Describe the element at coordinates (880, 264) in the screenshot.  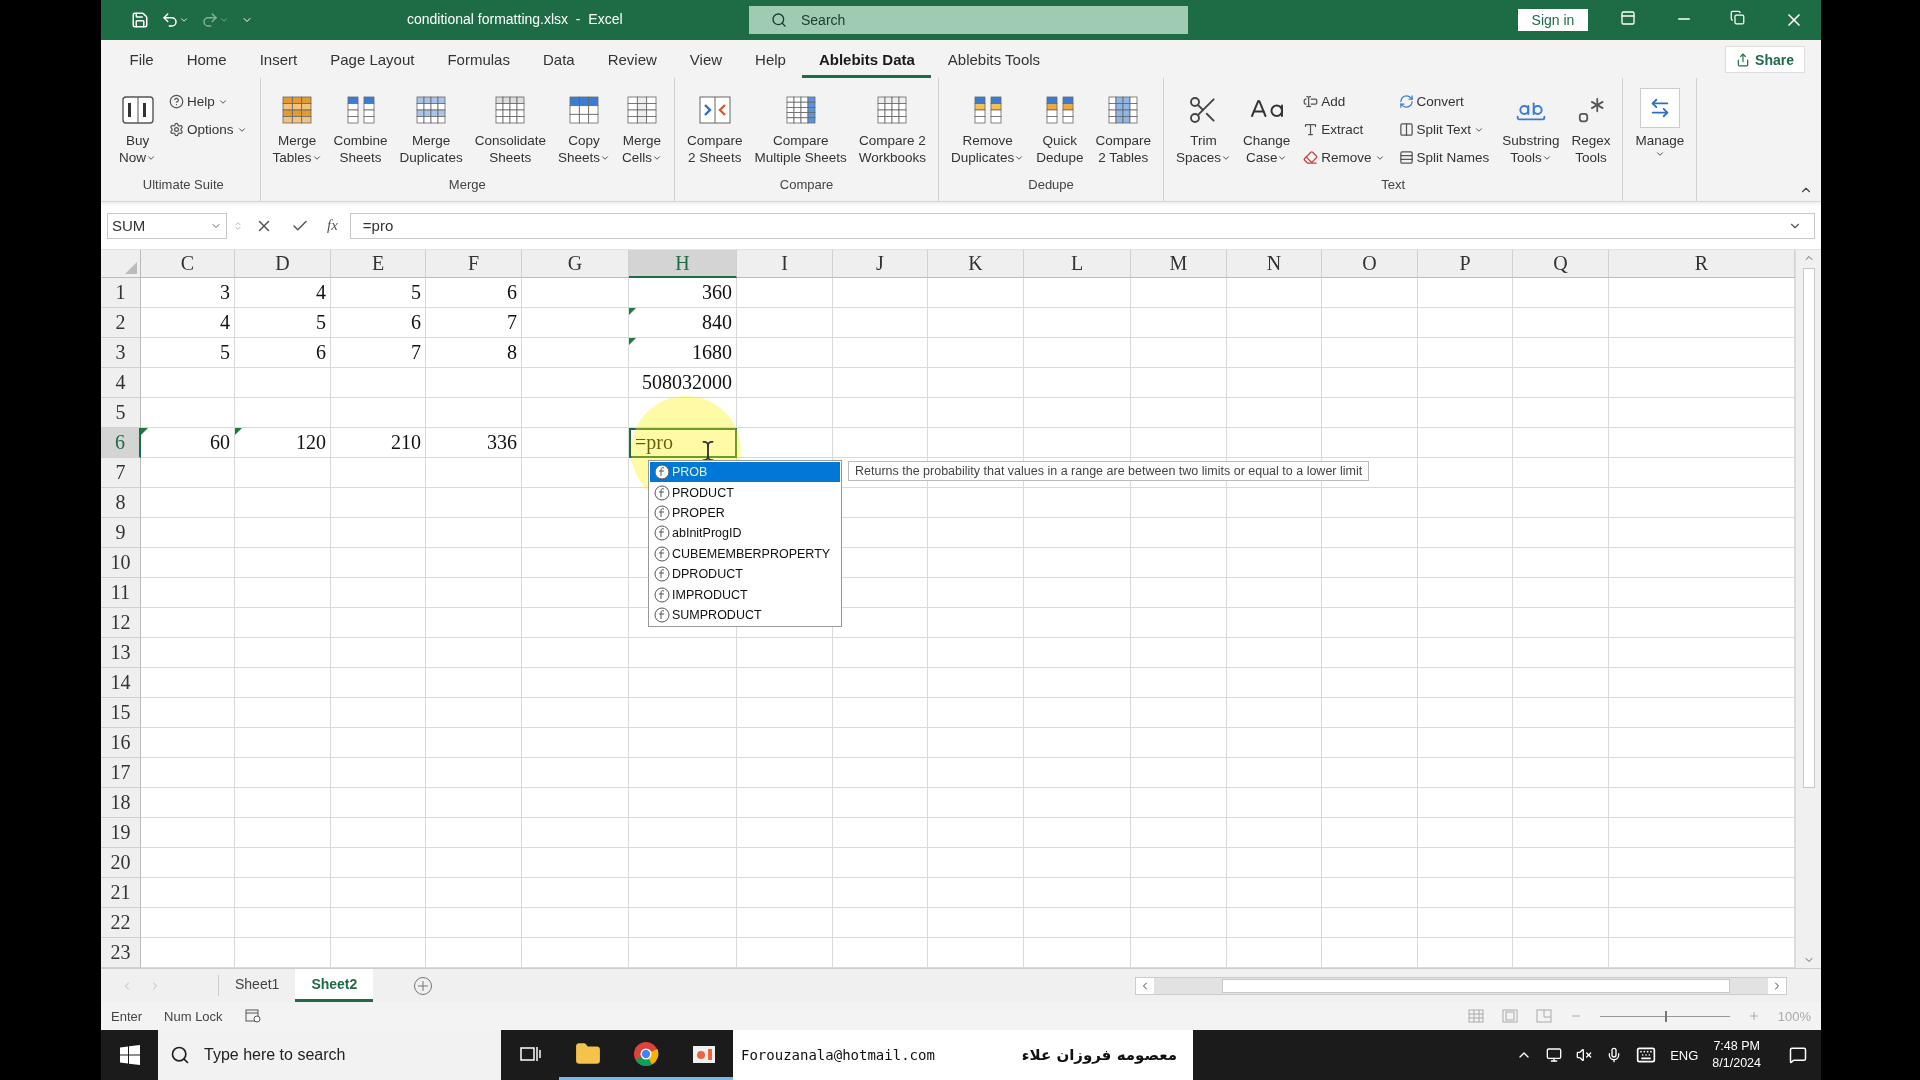
I see `column-header: J` at that location.